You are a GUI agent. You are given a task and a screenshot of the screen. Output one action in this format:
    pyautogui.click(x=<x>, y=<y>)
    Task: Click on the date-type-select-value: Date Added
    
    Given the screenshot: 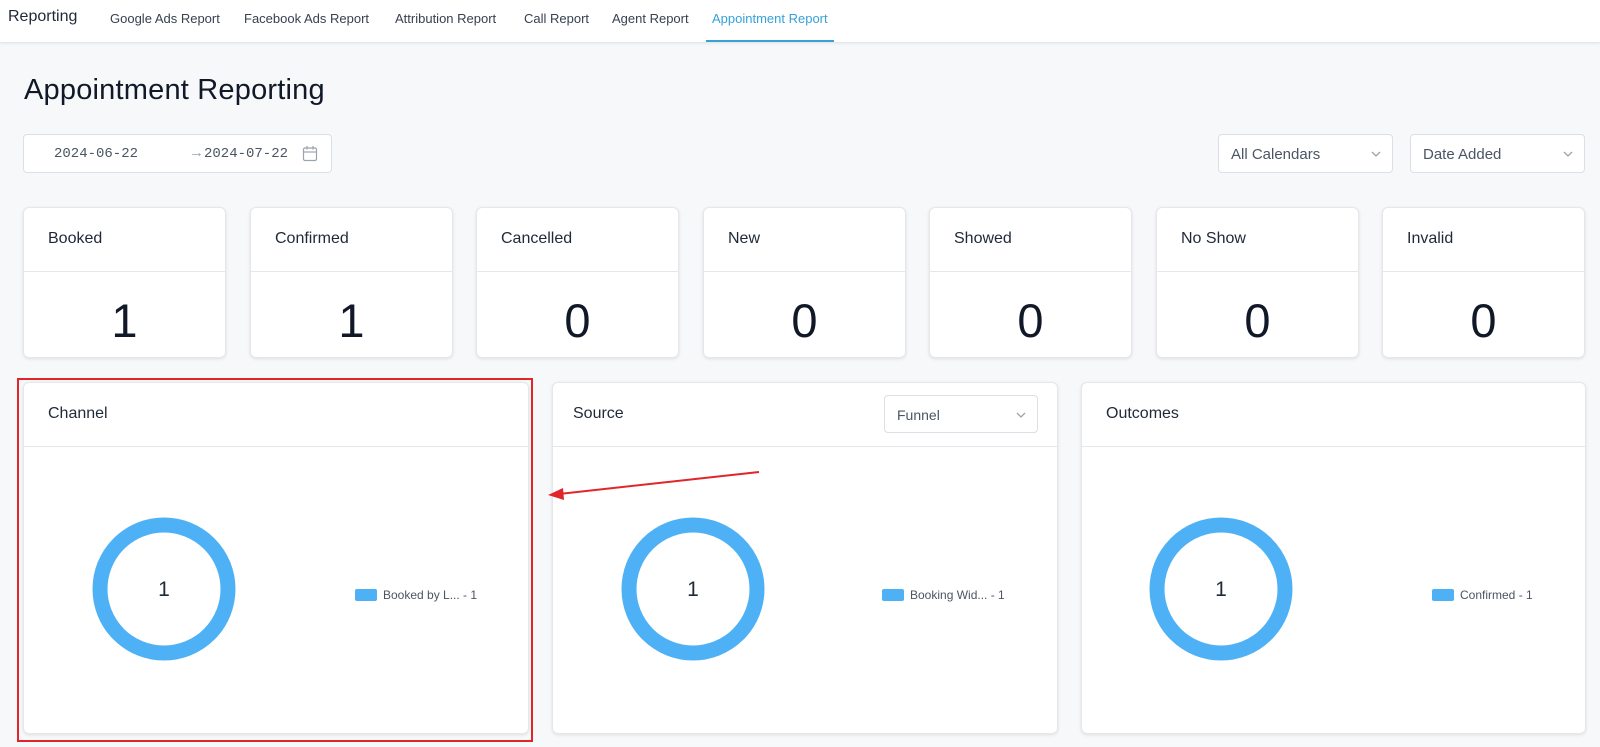 What is the action you would take?
    pyautogui.click(x=1462, y=154)
    